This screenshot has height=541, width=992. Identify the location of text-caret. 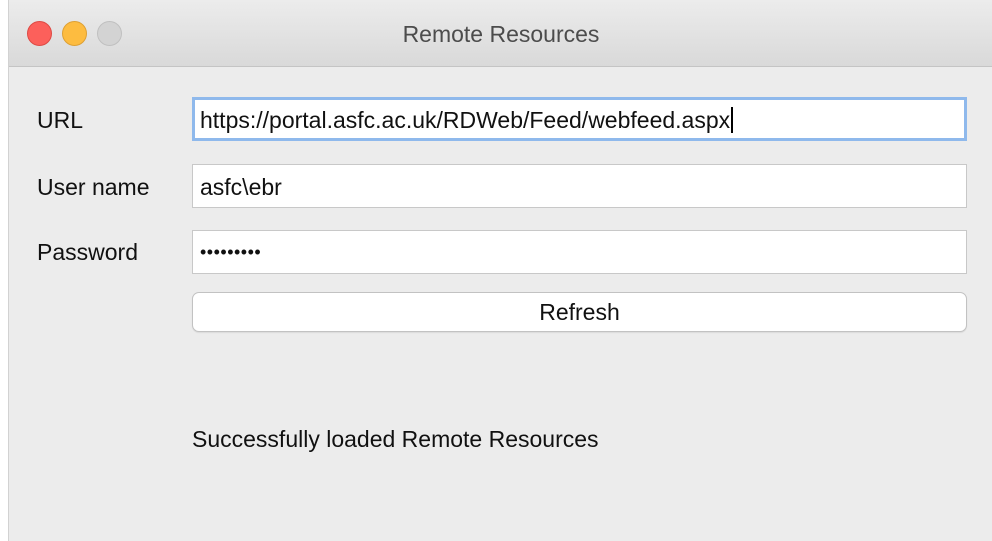
(732, 120).